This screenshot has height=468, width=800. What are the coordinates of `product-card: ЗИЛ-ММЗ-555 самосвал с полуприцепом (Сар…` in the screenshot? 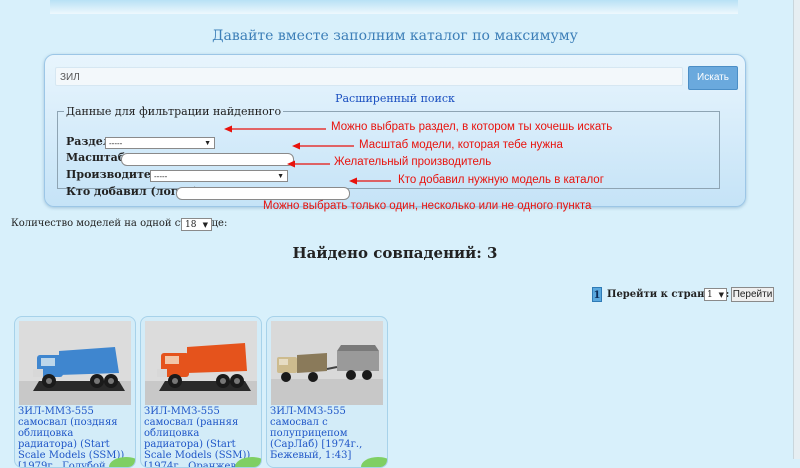 It's located at (327, 392).